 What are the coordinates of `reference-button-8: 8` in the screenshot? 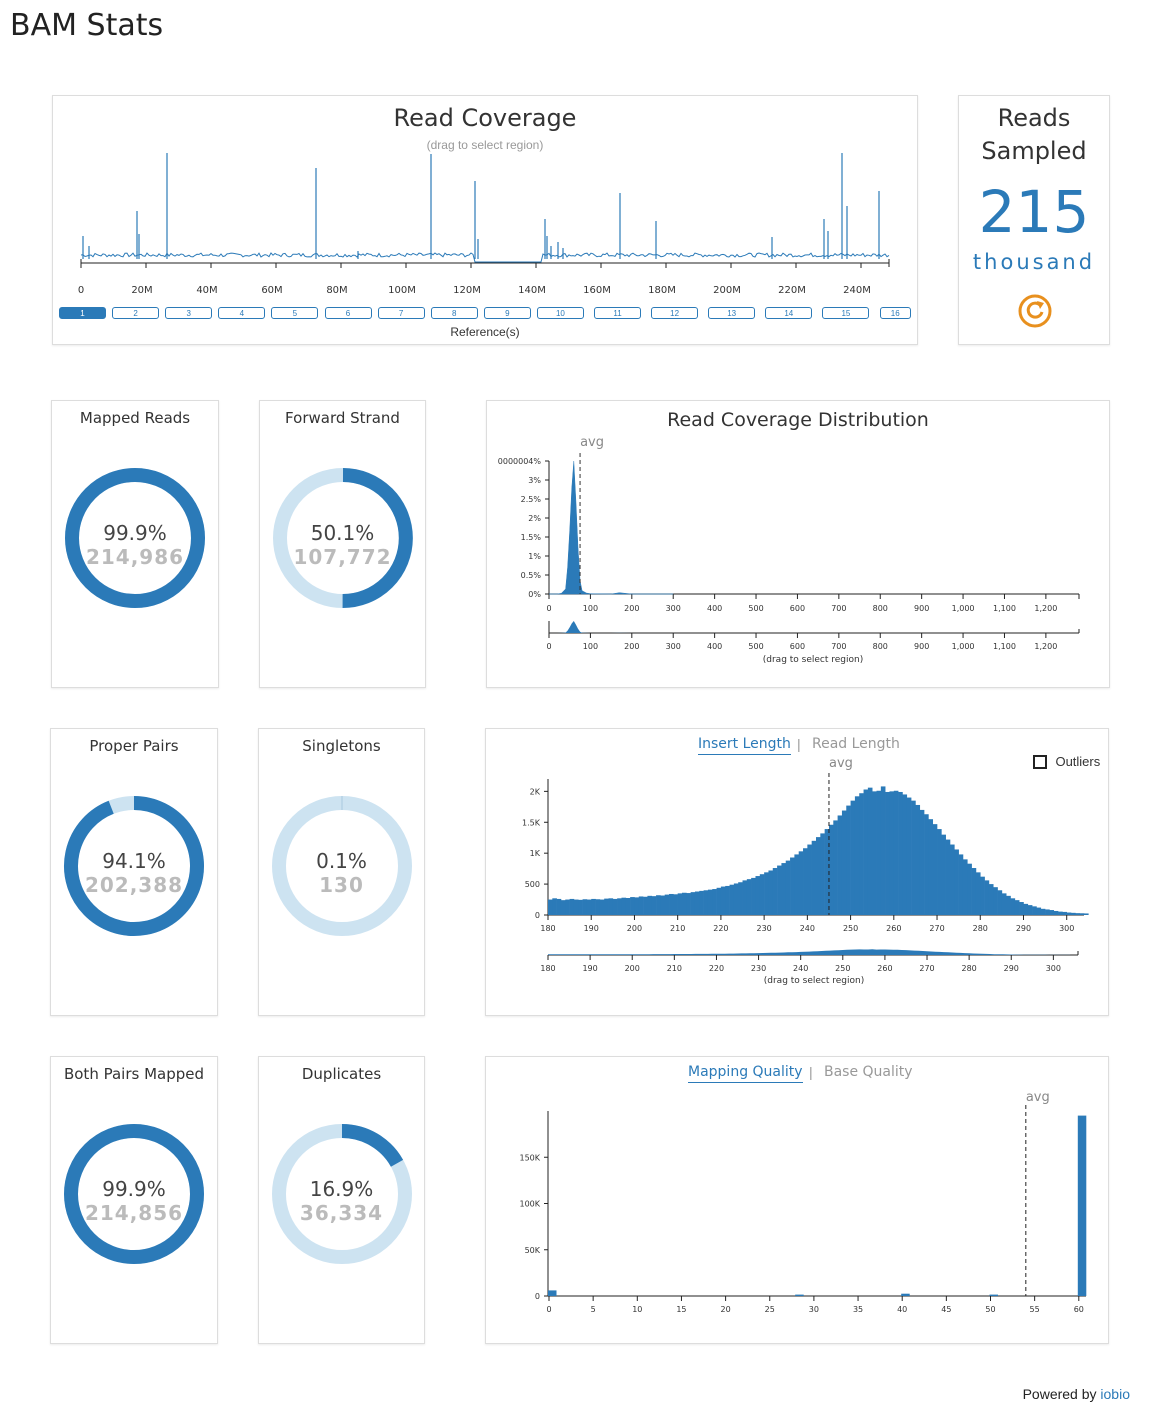 It's located at (454, 313).